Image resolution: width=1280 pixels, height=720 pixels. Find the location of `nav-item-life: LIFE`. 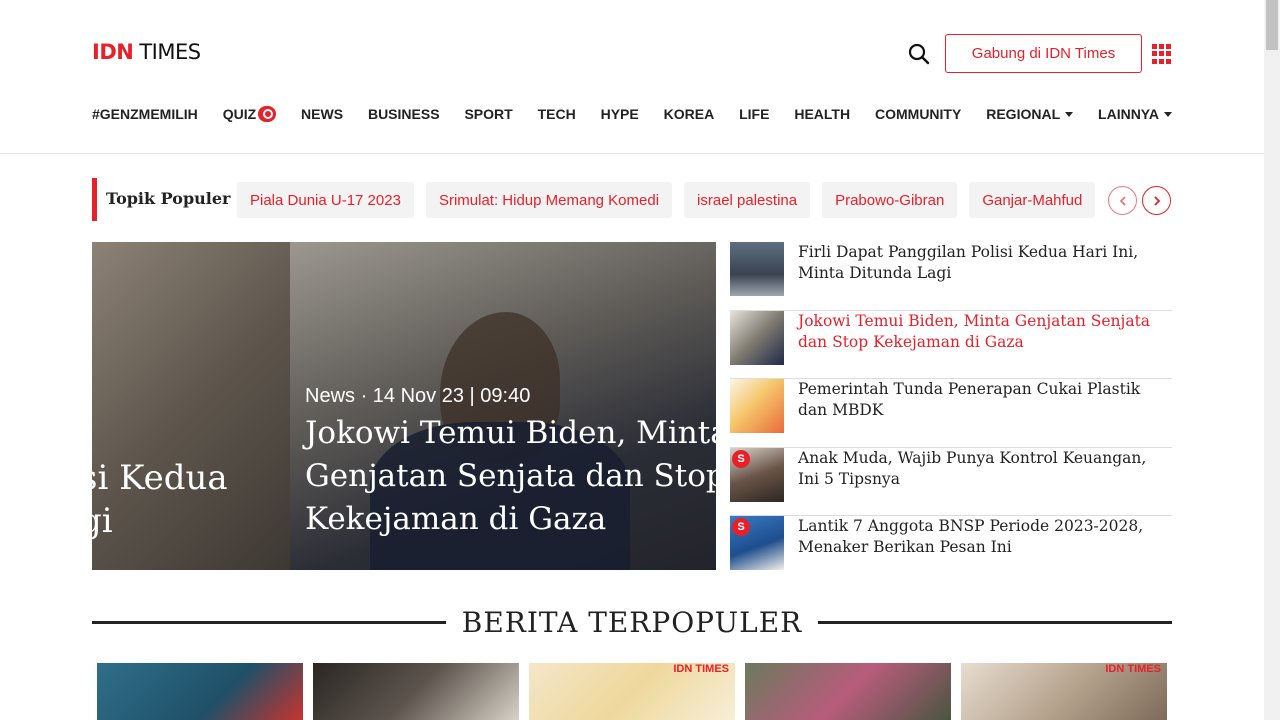

nav-item-life: LIFE is located at coordinates (754, 114).